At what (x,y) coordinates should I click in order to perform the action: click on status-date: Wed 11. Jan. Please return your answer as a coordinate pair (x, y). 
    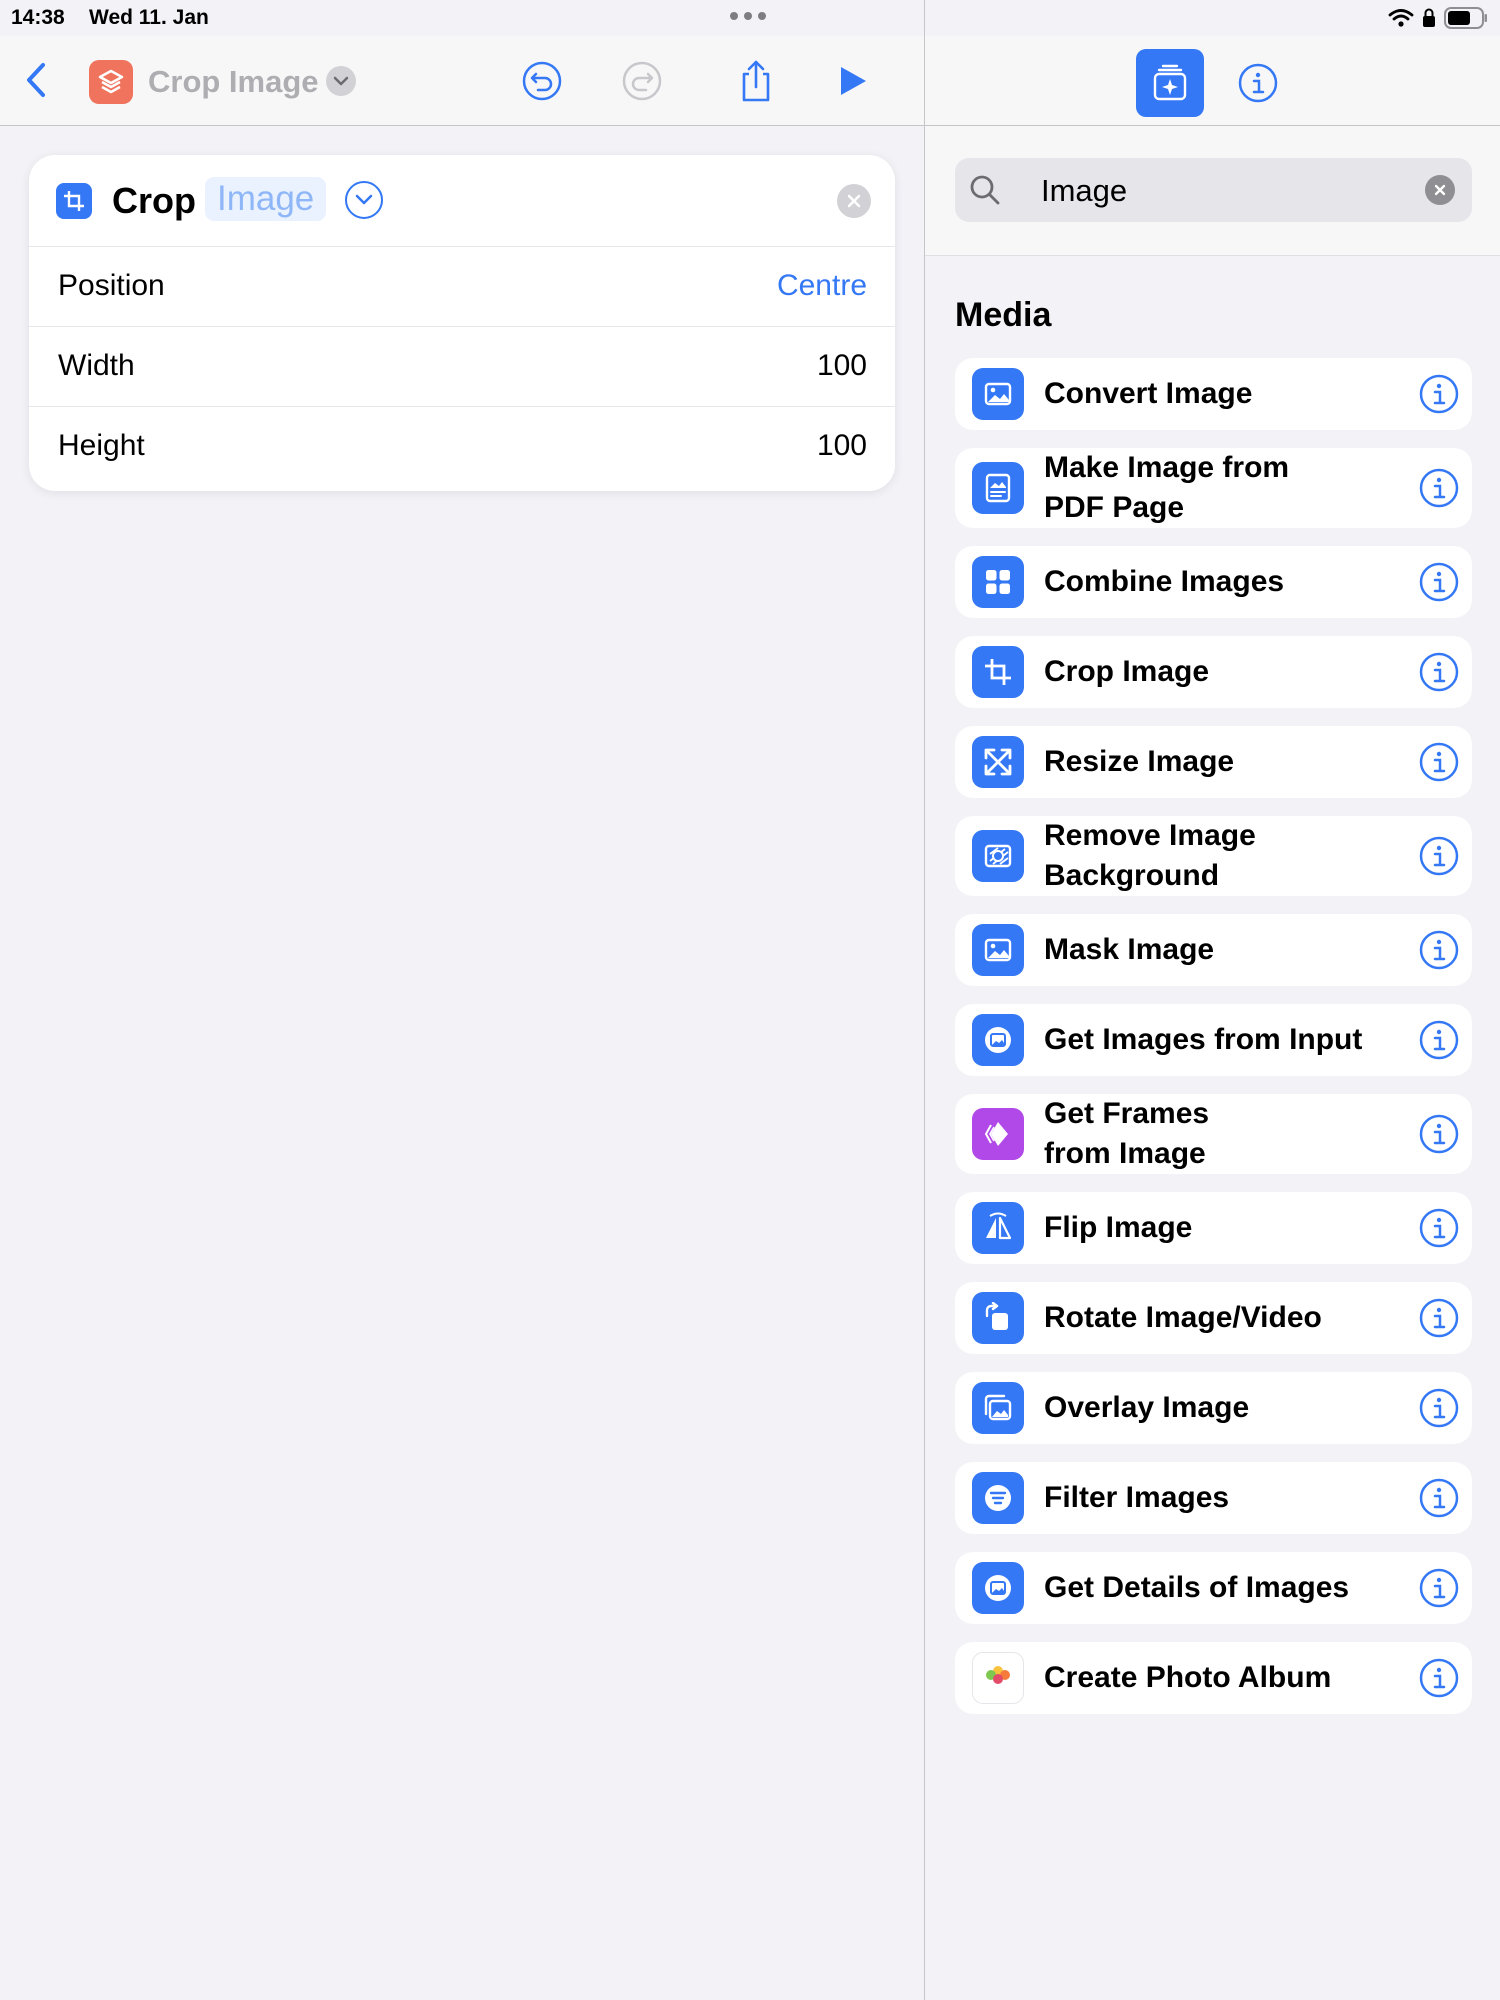
    Looking at the image, I should click on (149, 17).